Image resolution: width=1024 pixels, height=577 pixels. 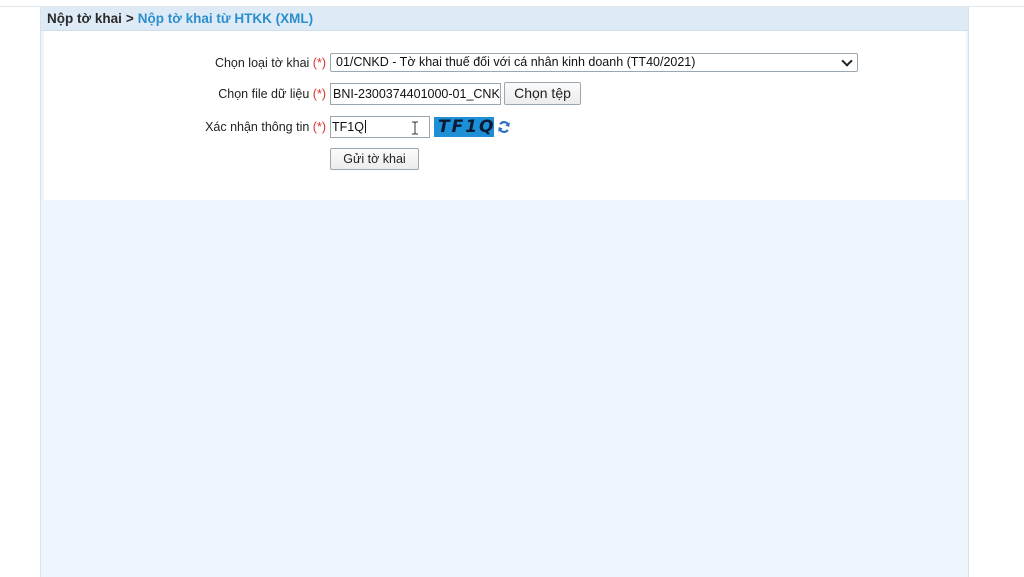 I want to click on refresh-icon, so click(x=504, y=127).